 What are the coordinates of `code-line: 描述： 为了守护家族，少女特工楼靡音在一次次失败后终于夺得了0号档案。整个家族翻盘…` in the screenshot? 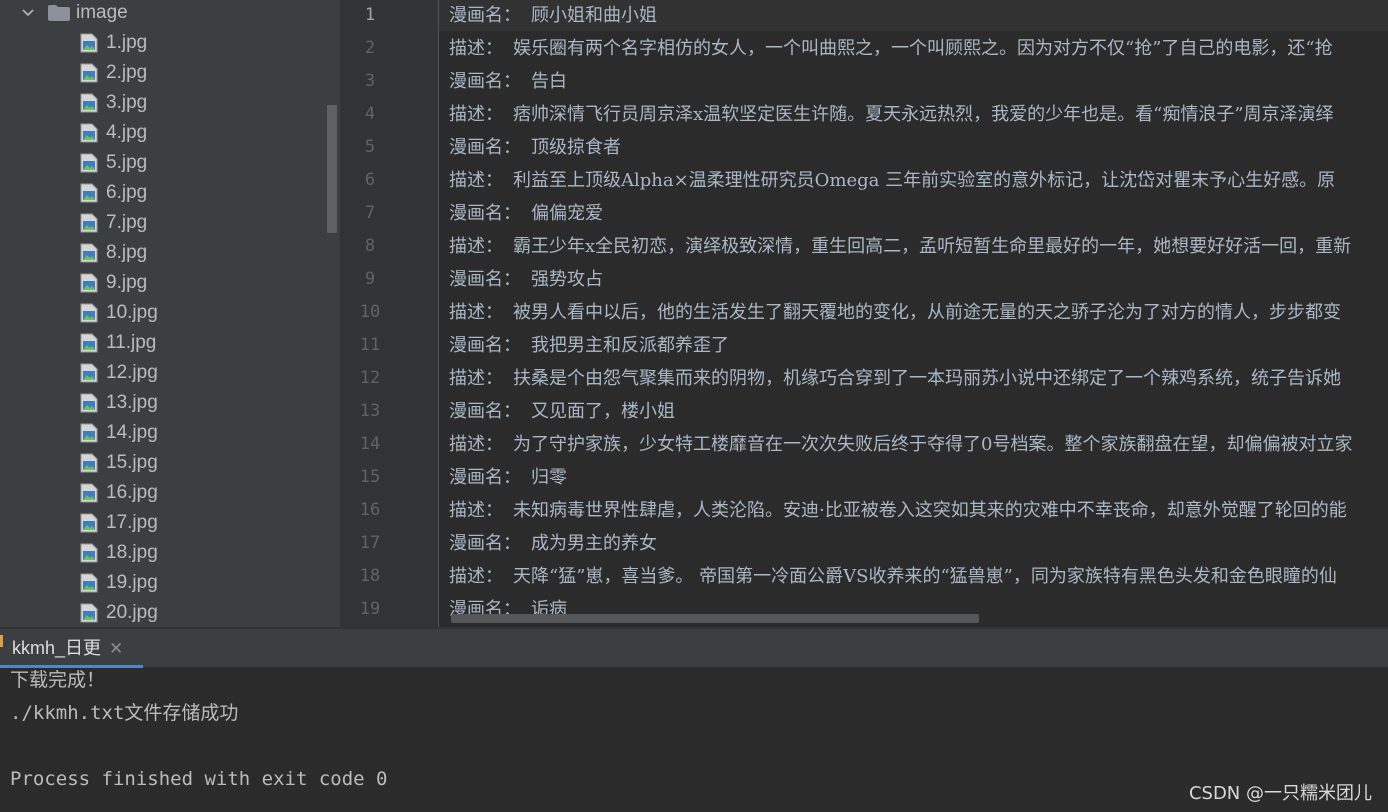 It's located at (900, 444).